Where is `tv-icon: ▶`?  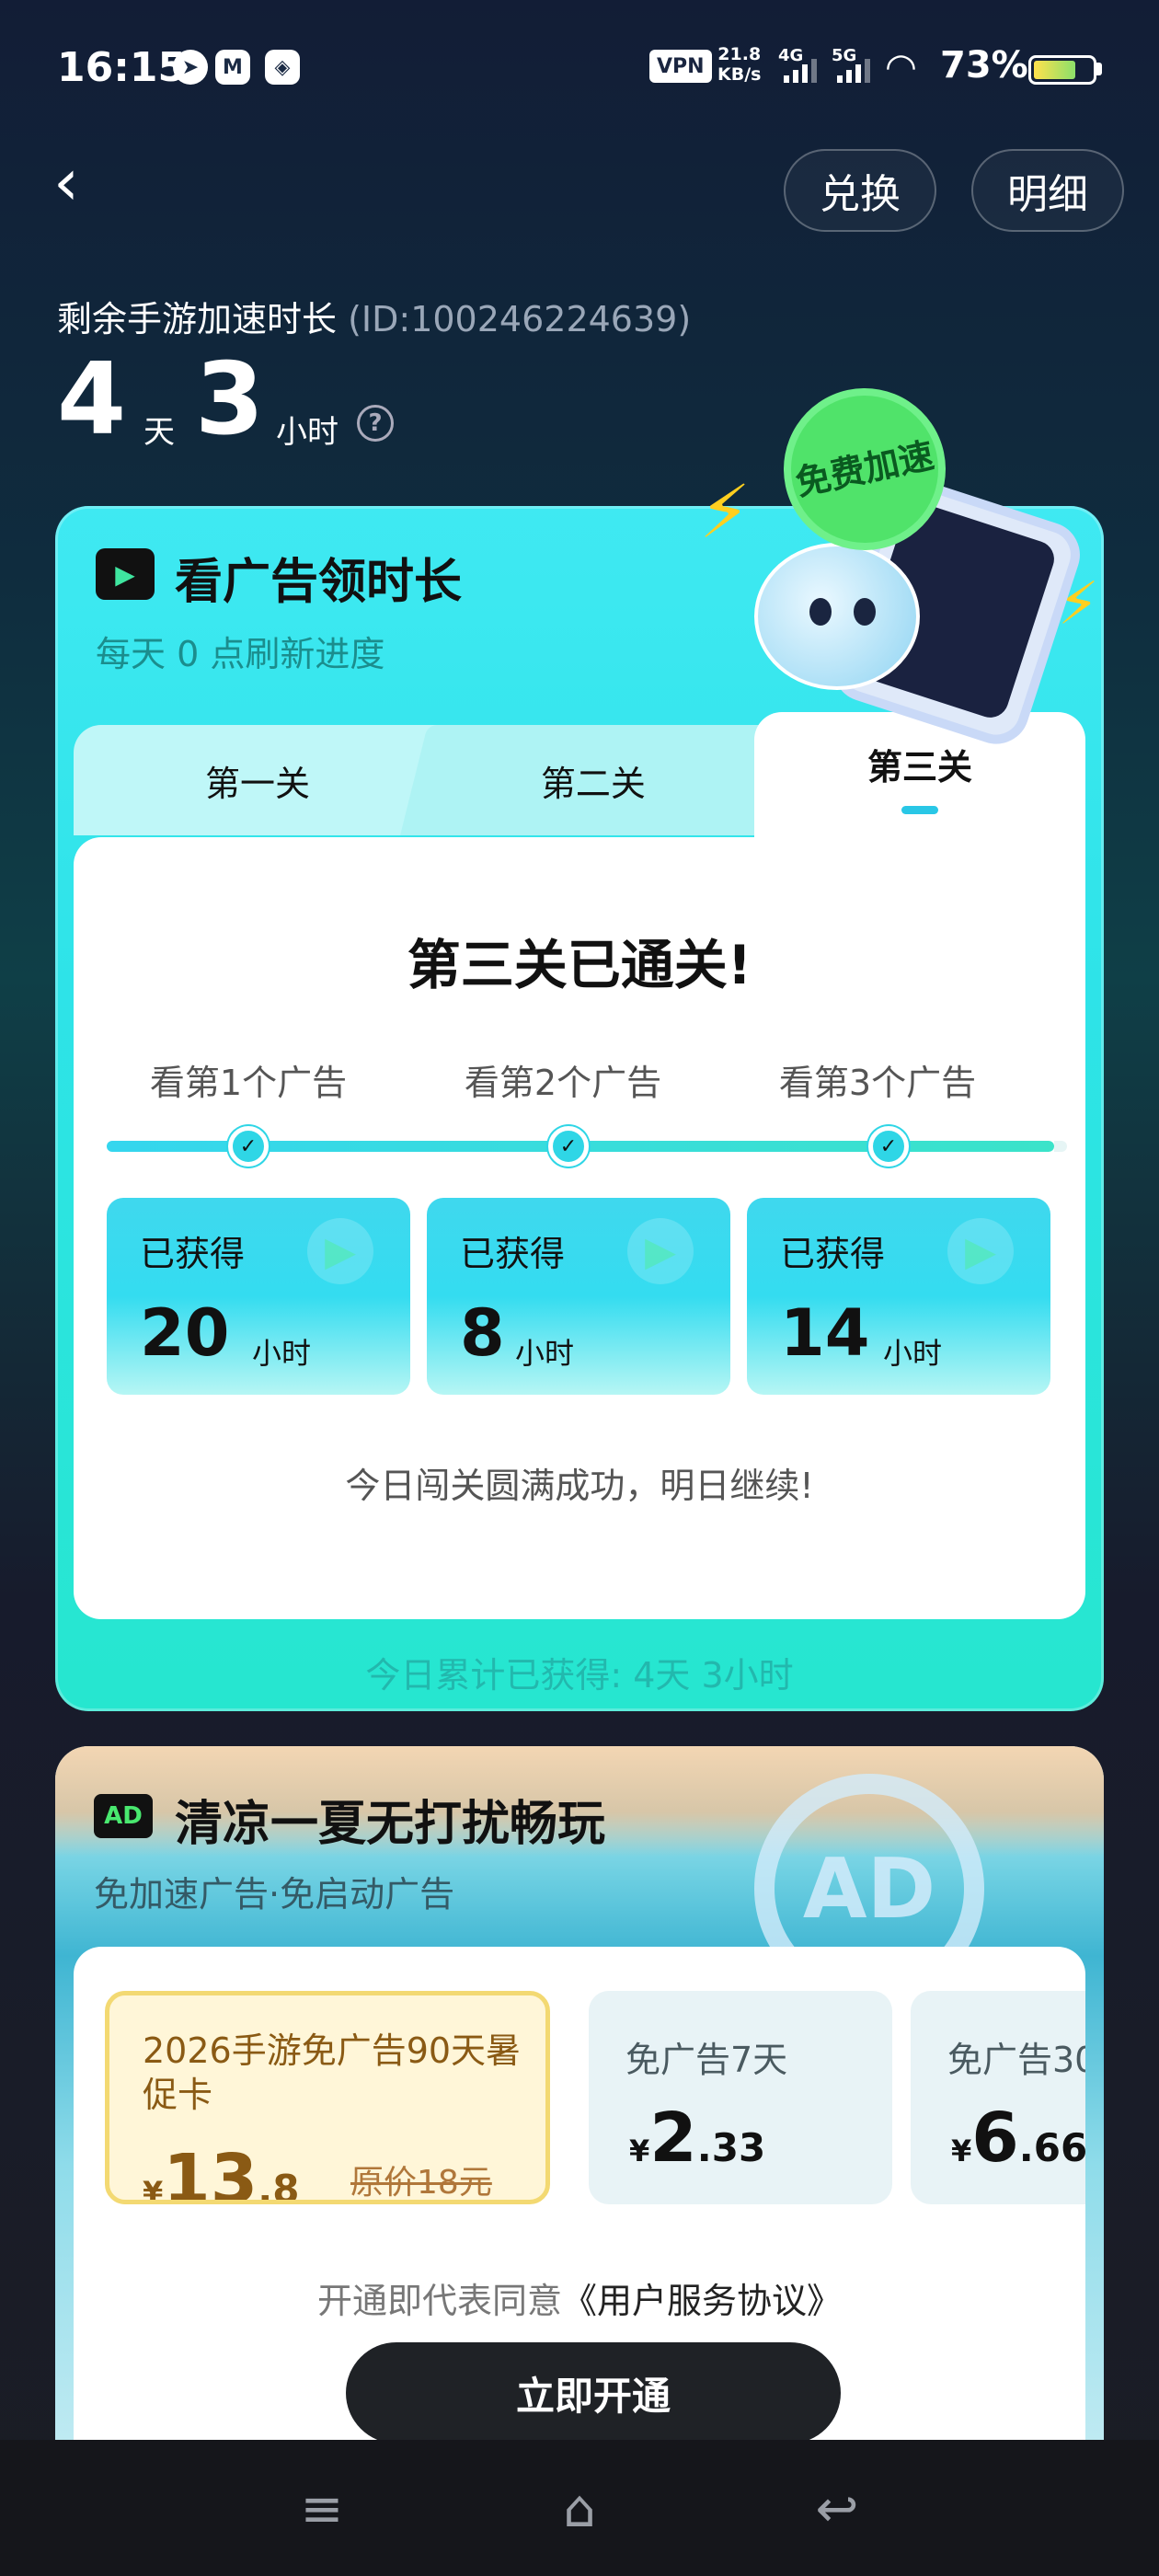
tv-icon: ▶ is located at coordinates (125, 574).